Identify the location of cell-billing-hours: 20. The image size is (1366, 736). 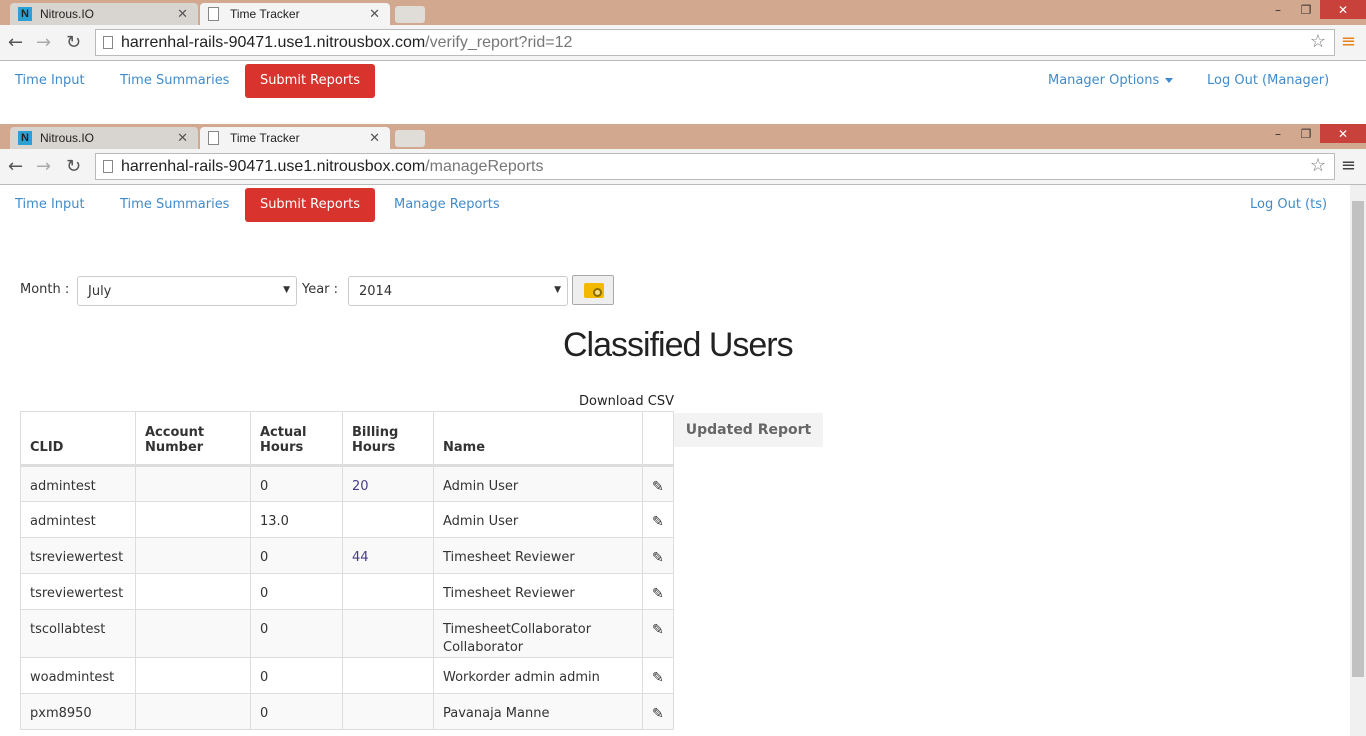
(388, 483).